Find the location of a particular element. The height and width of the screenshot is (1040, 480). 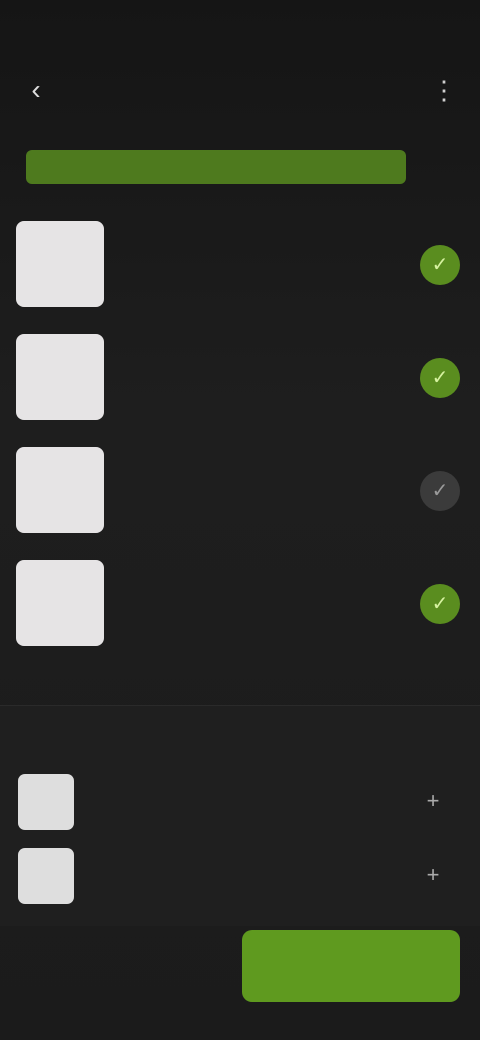

back-button: ‹ is located at coordinates (36, 90).